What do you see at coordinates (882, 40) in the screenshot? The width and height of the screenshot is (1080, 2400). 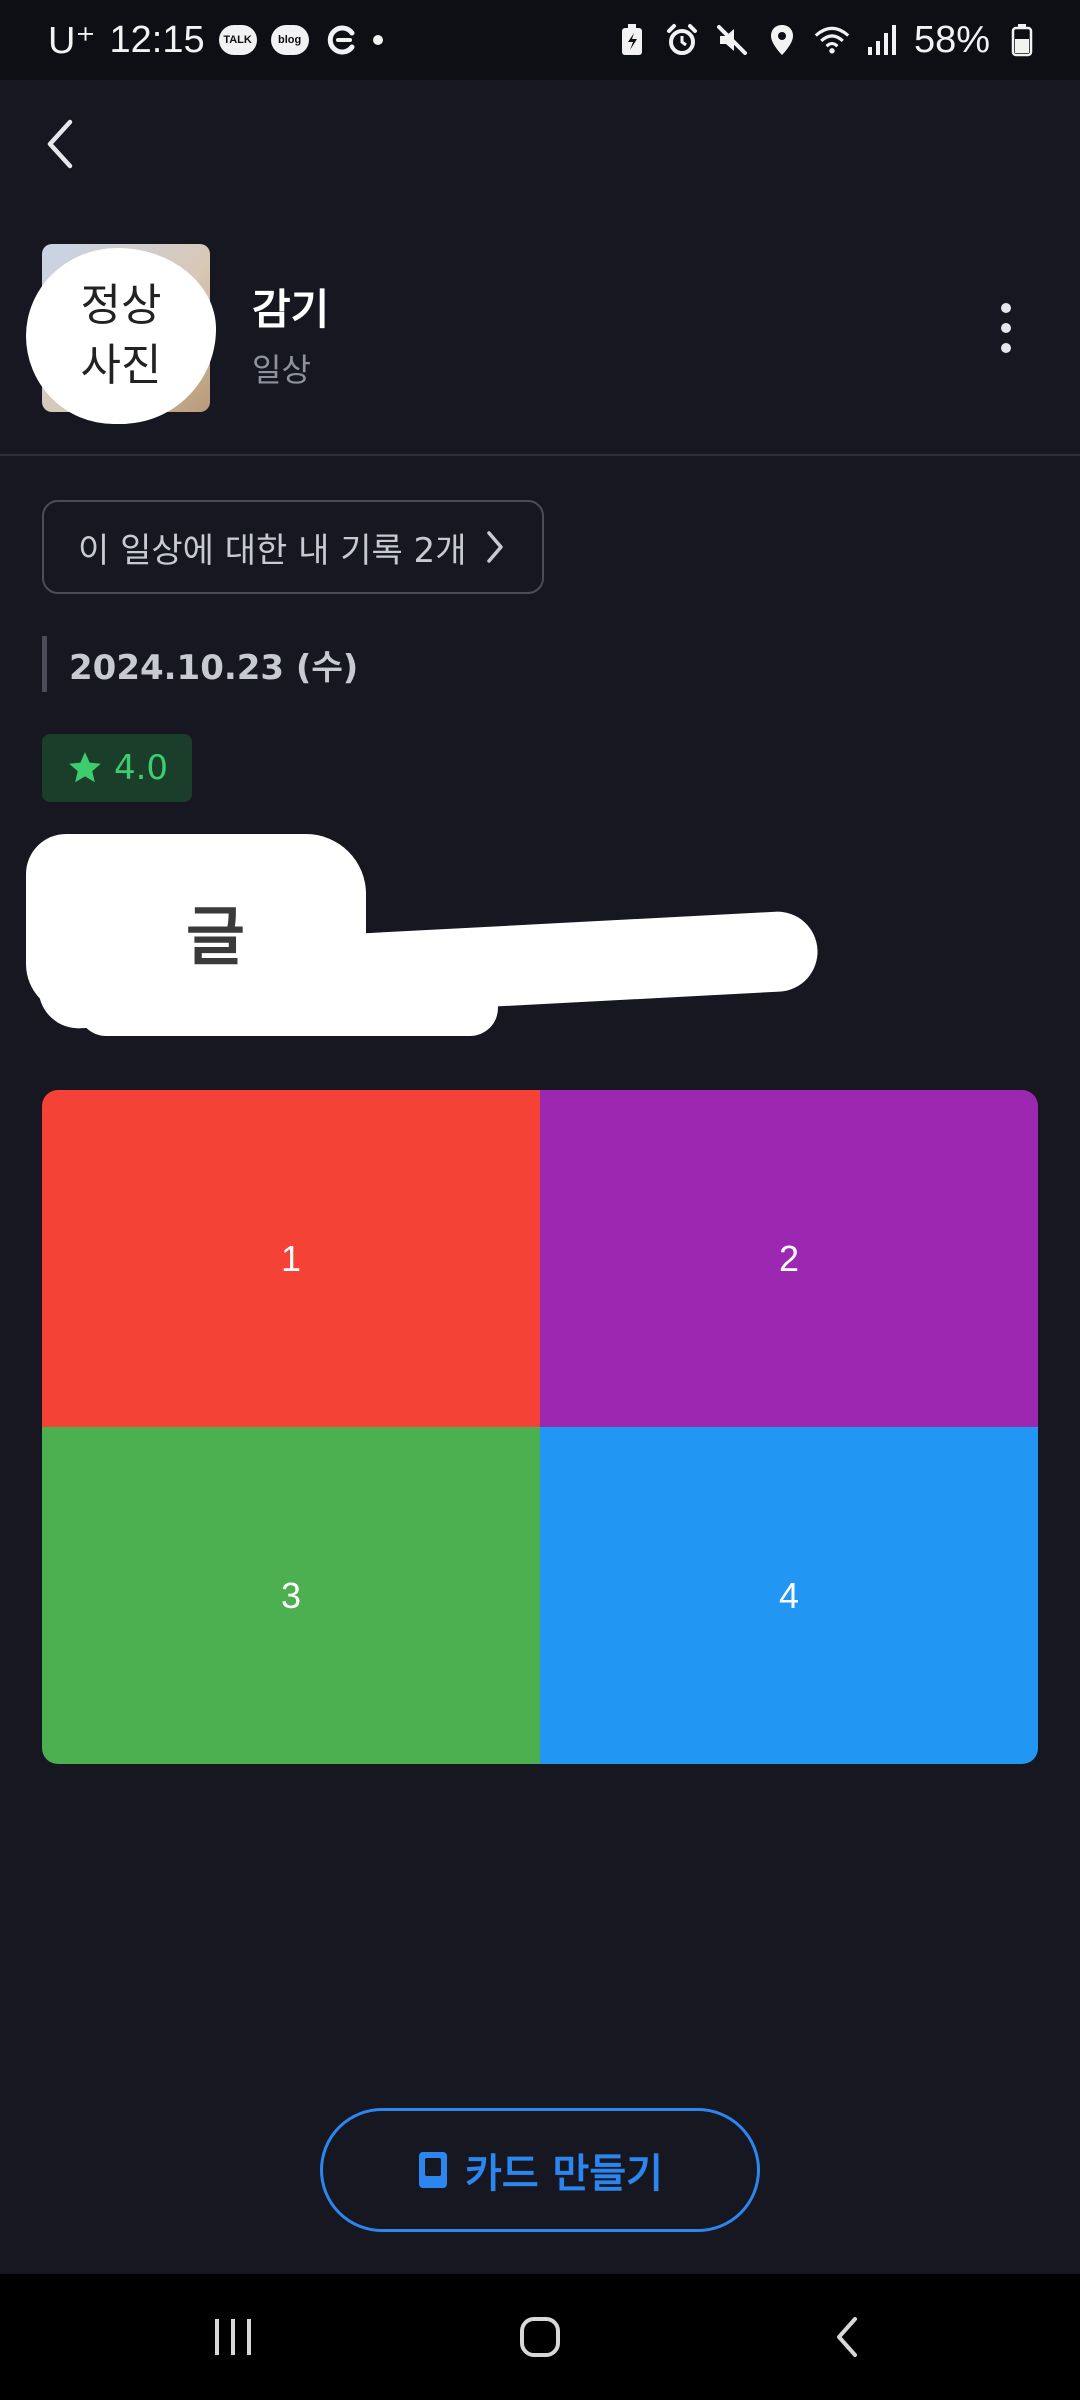 I see `signal-icon` at bounding box center [882, 40].